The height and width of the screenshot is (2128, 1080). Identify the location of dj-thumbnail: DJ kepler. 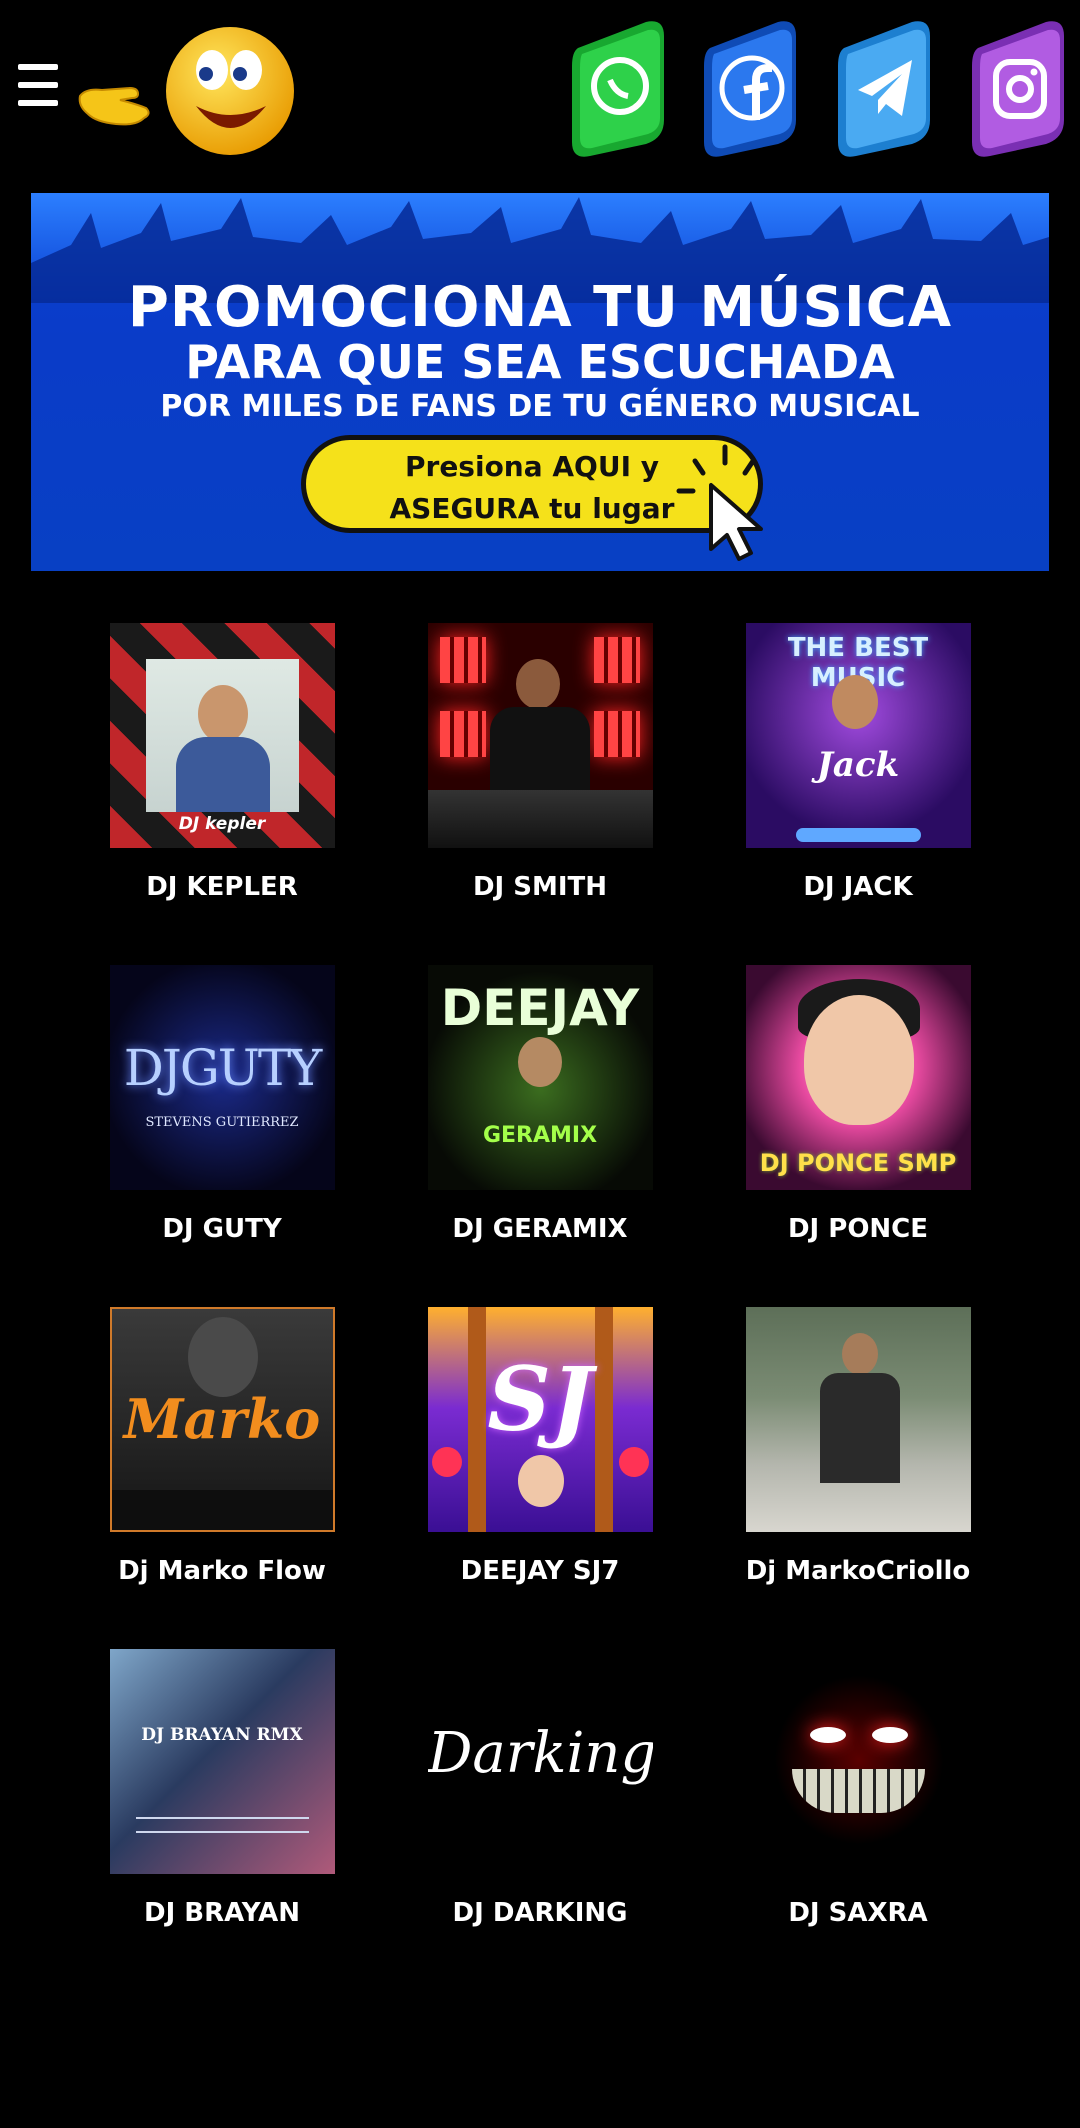
(222, 735).